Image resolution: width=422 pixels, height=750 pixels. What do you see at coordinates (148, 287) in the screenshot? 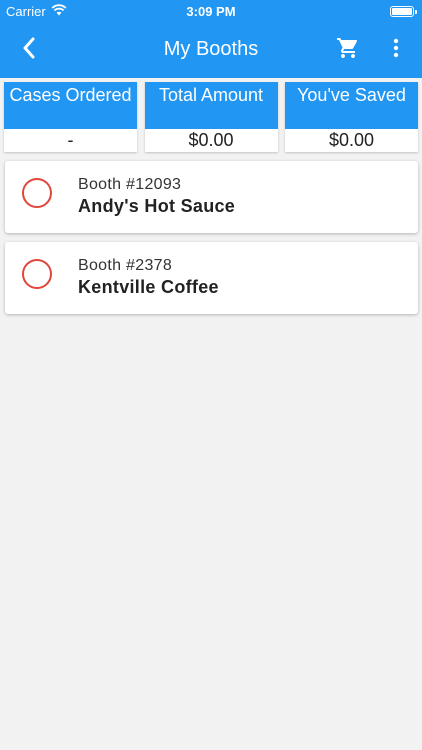
I see `booth-name: Kentville Coffee` at bounding box center [148, 287].